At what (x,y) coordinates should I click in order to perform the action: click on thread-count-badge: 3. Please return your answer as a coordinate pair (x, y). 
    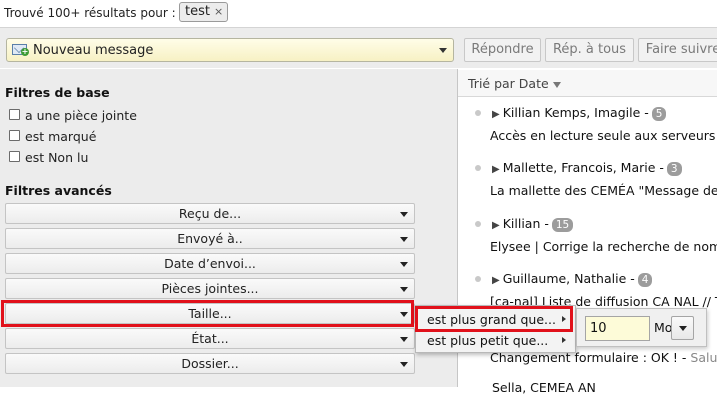
    Looking at the image, I should click on (674, 169).